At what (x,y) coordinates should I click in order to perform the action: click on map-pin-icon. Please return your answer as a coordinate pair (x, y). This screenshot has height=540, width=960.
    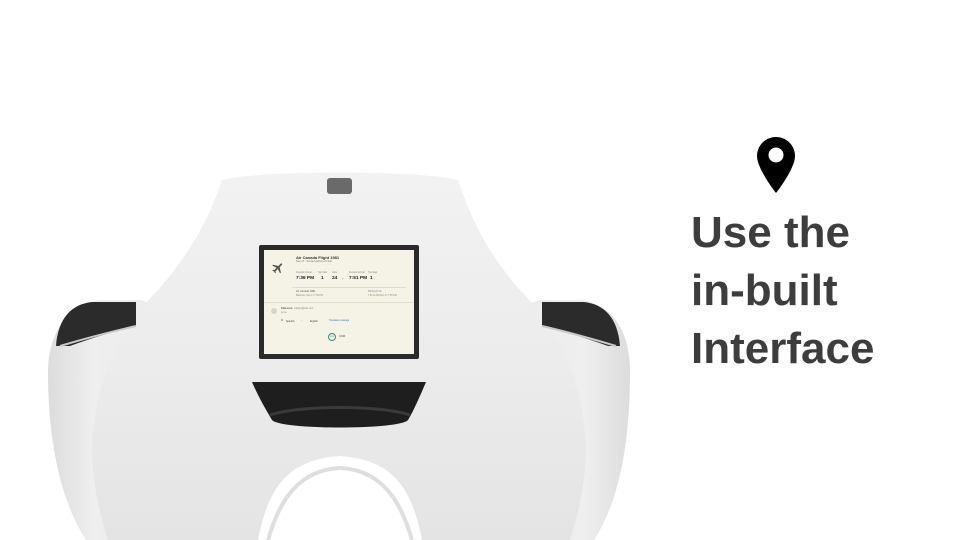
    Looking at the image, I should click on (776, 165).